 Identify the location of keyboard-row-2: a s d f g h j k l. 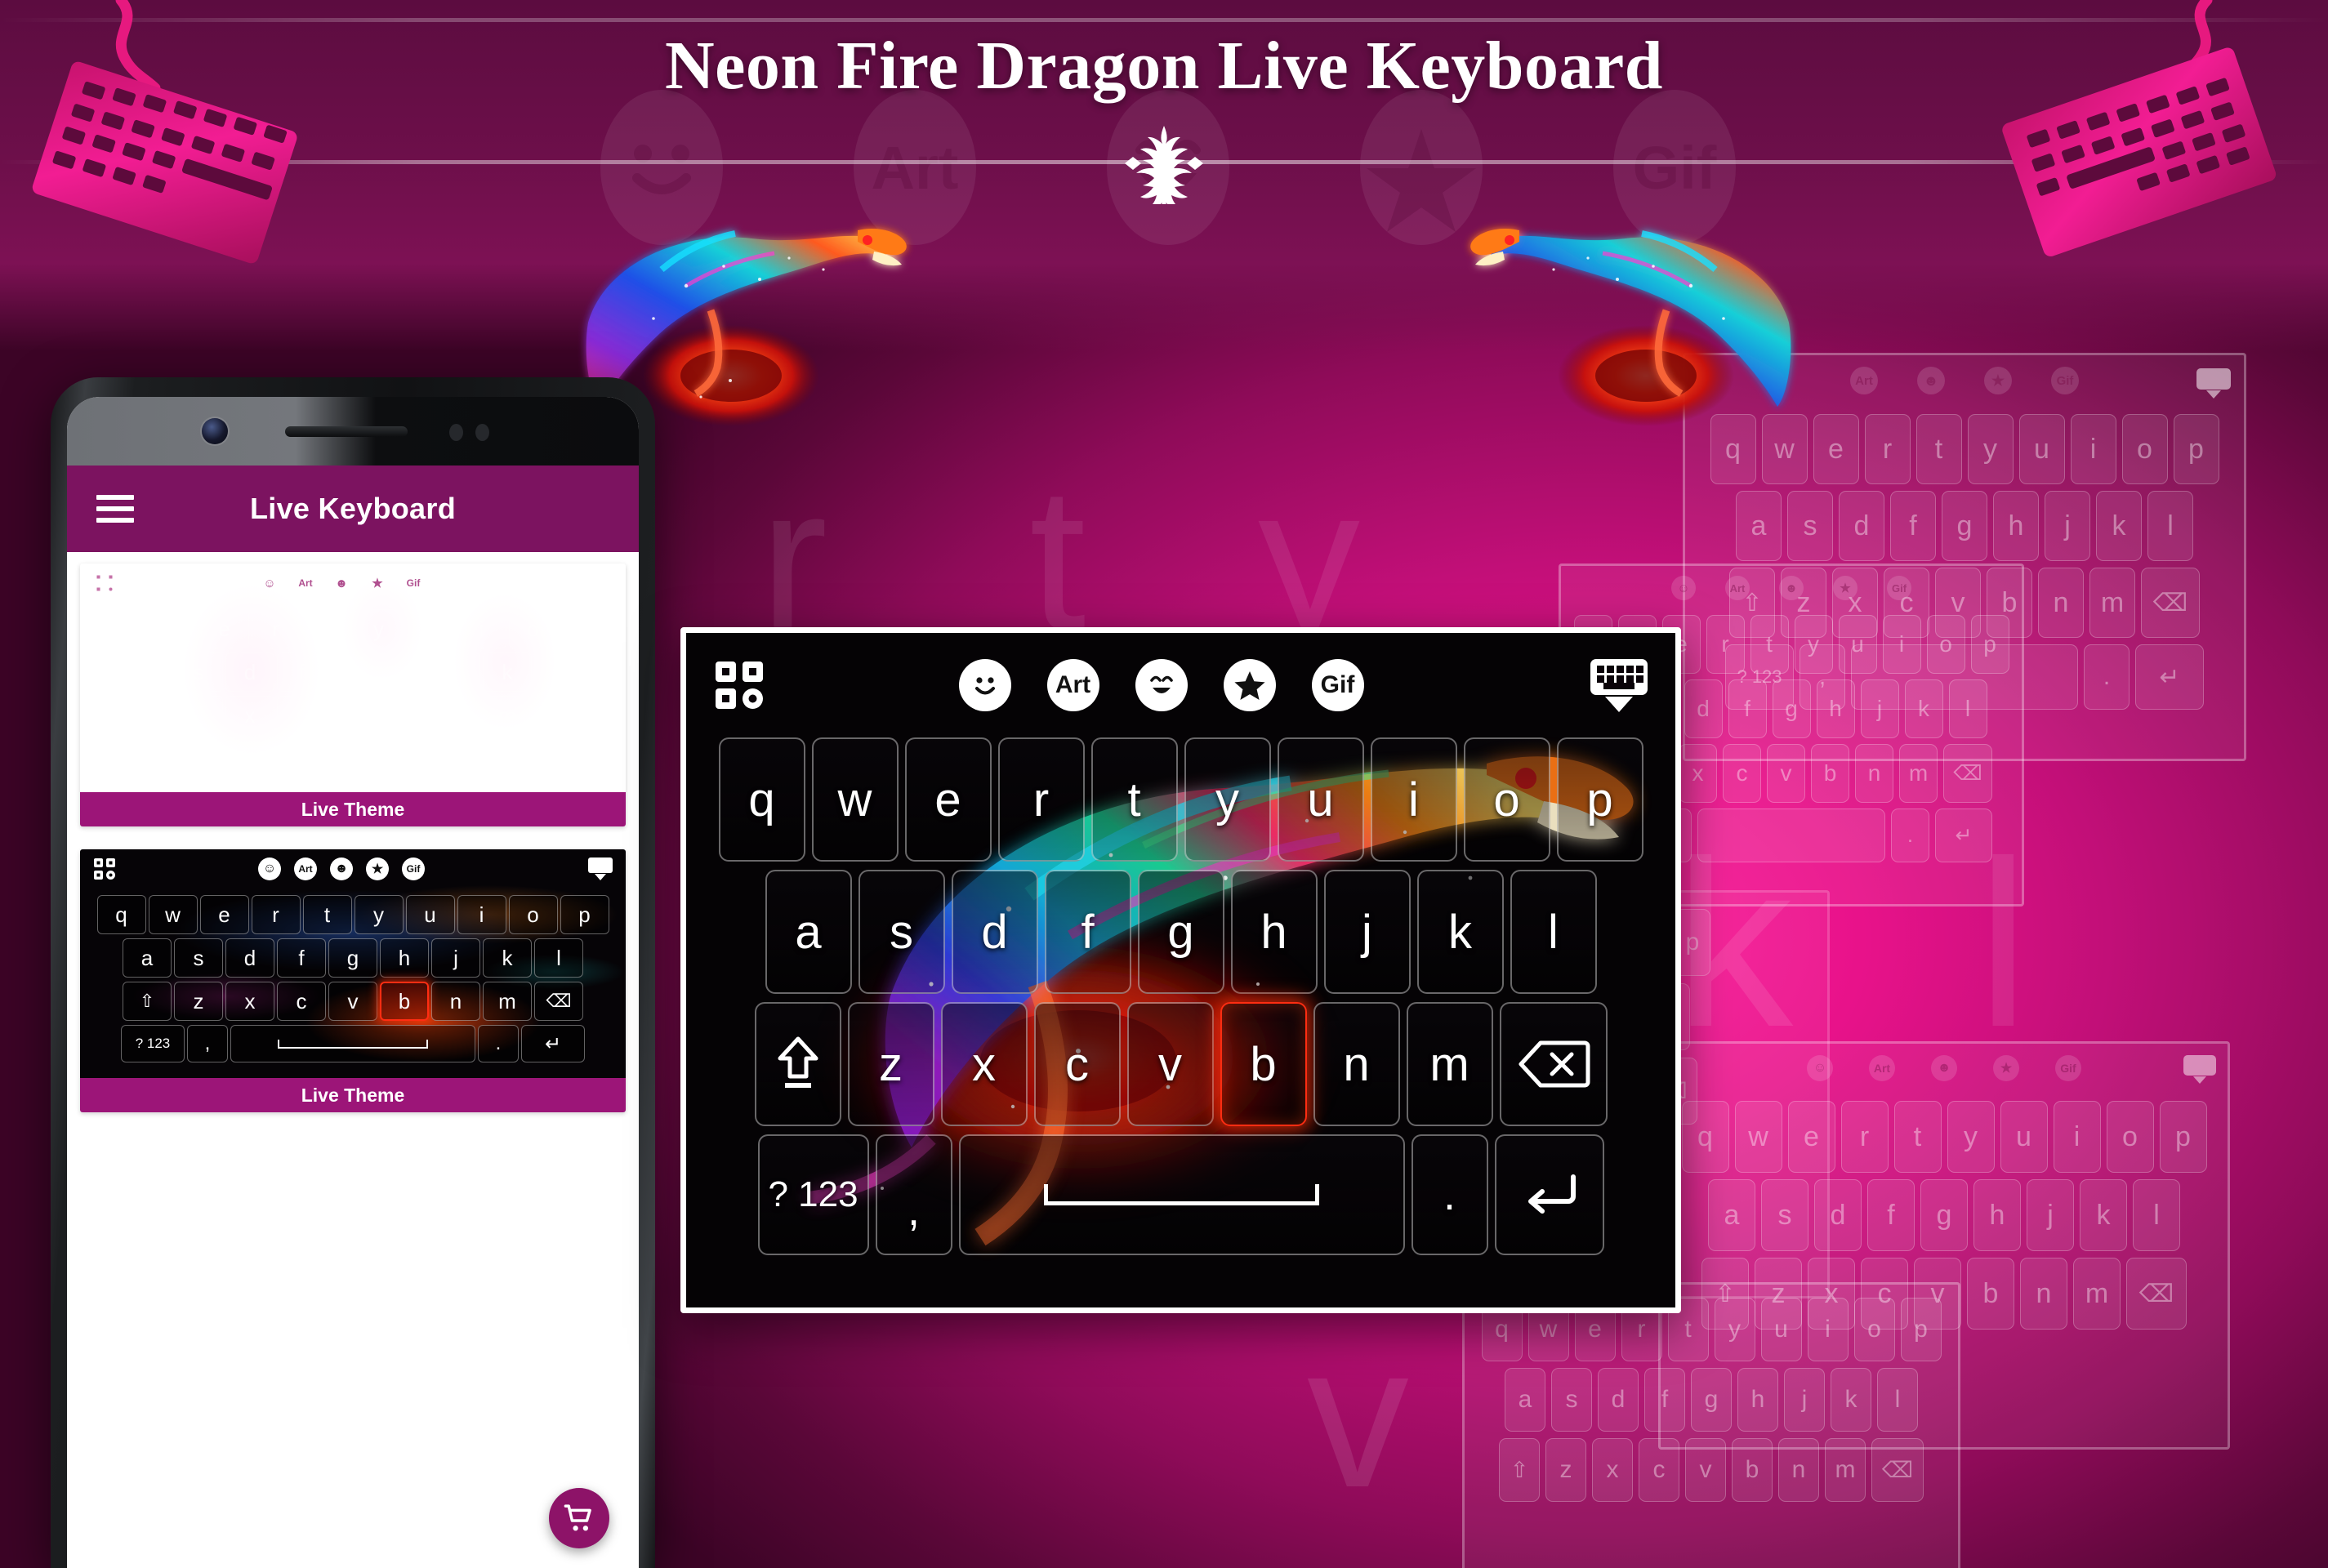
(1181, 932).